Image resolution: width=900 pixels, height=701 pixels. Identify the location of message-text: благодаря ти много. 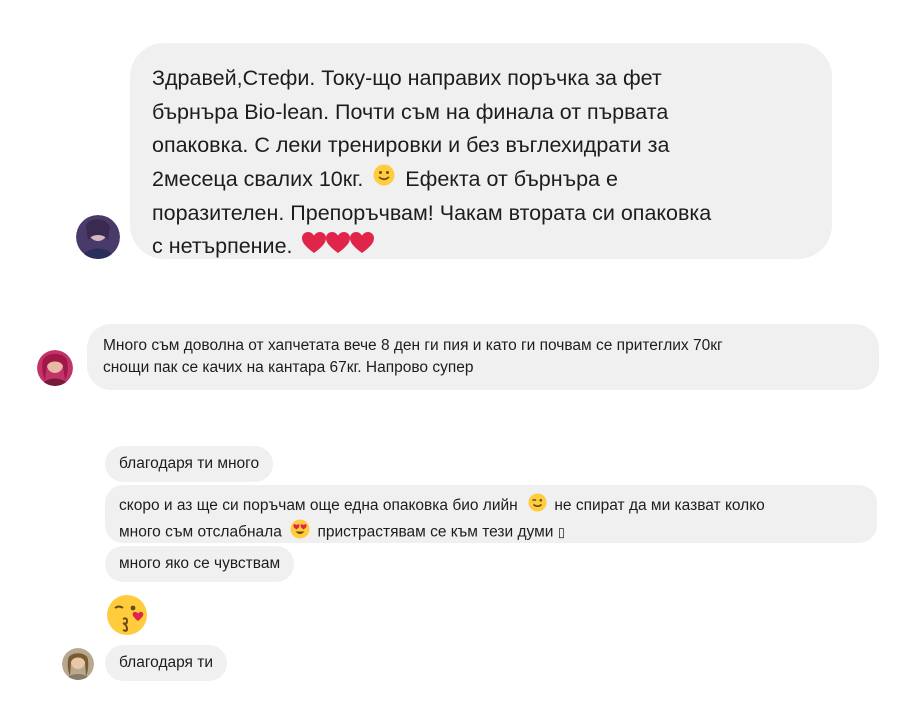
(189, 463).